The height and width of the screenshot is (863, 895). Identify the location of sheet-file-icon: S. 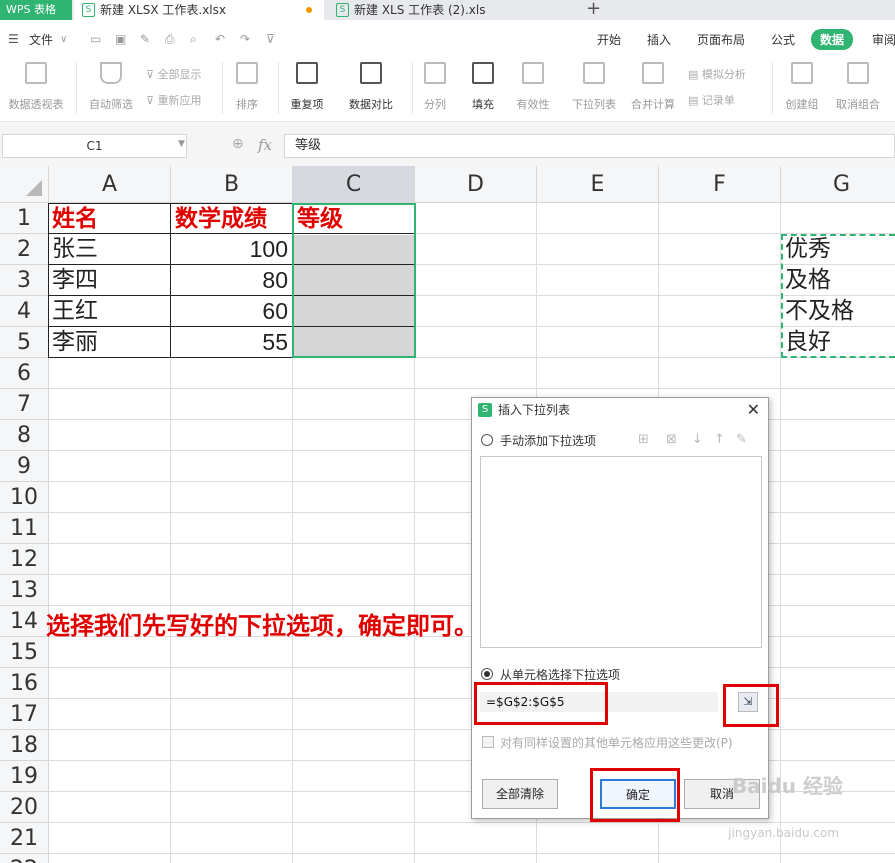
(342, 10).